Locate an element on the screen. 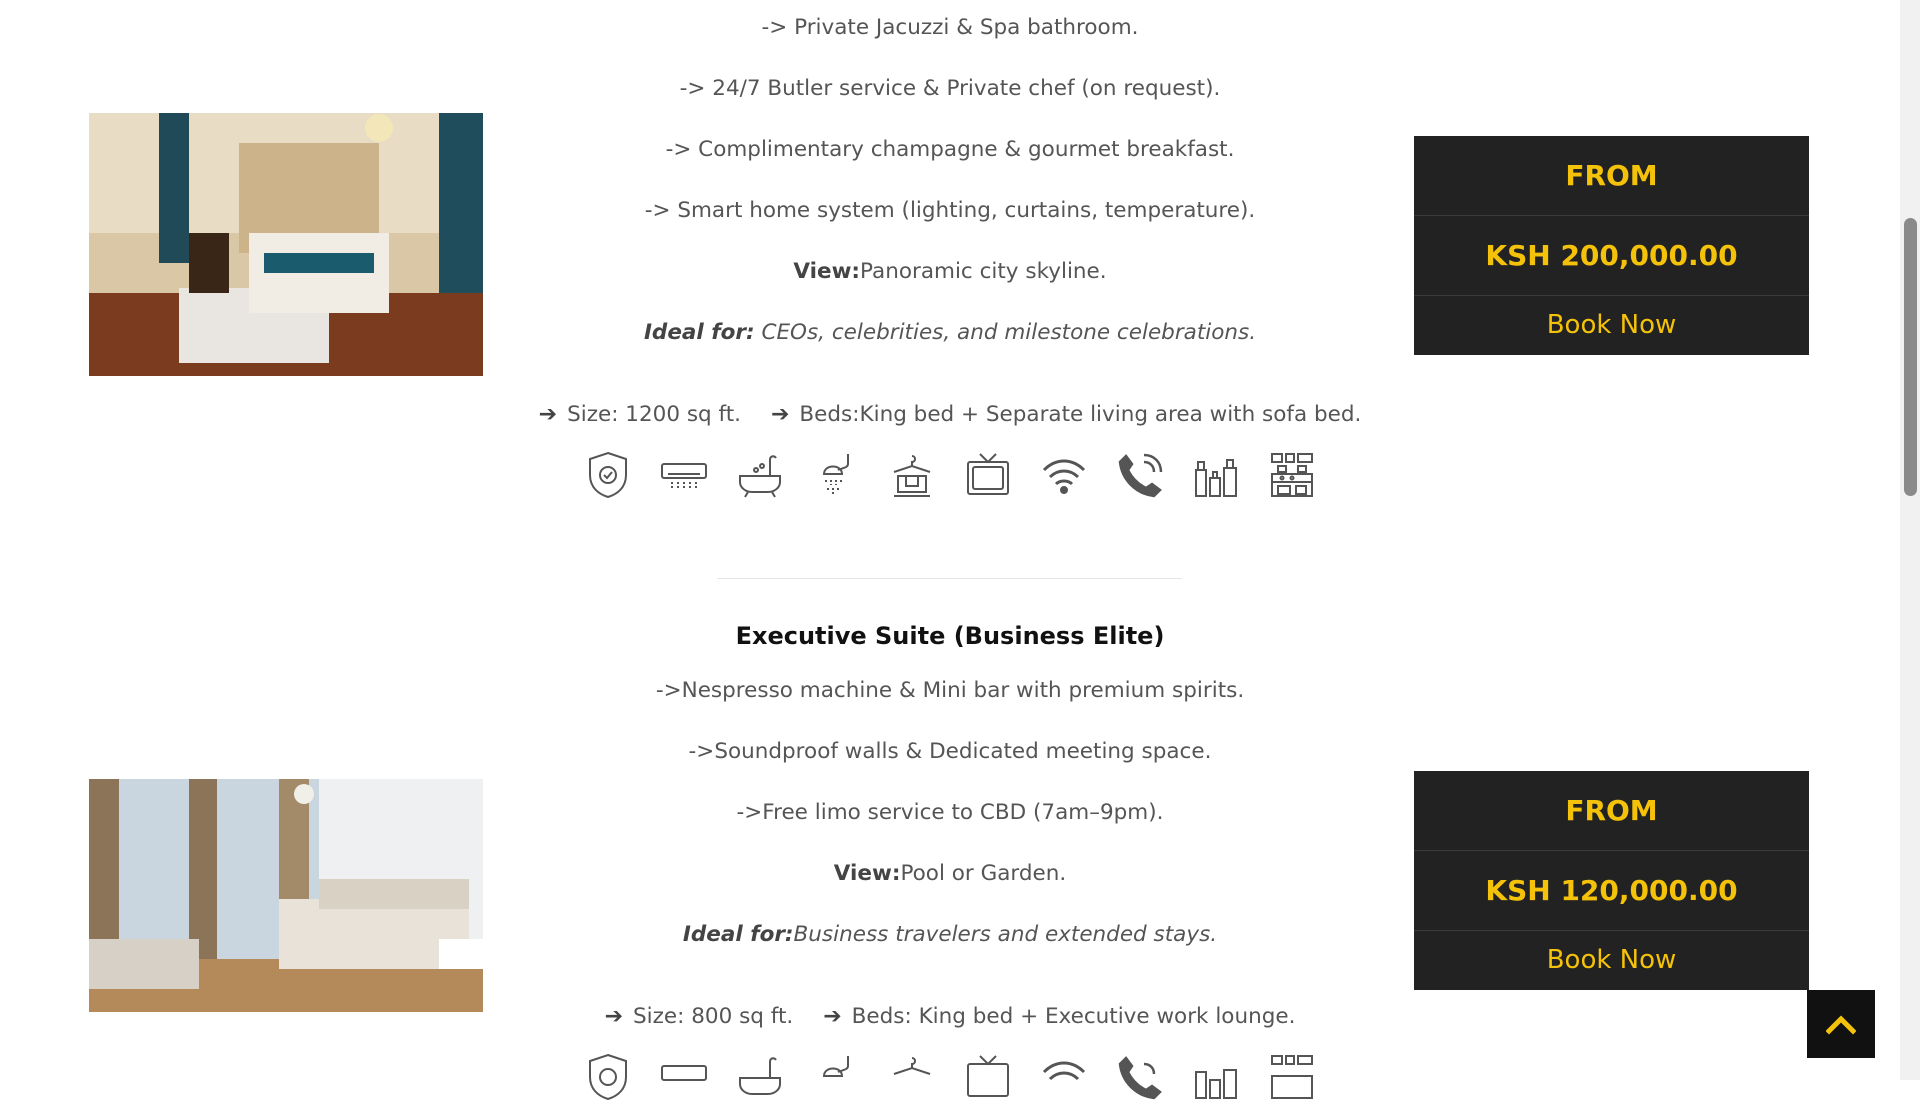 The image size is (1920, 1110). beds-text: Beds: King bed + Executive work lounge. is located at coordinates (1073, 1017).